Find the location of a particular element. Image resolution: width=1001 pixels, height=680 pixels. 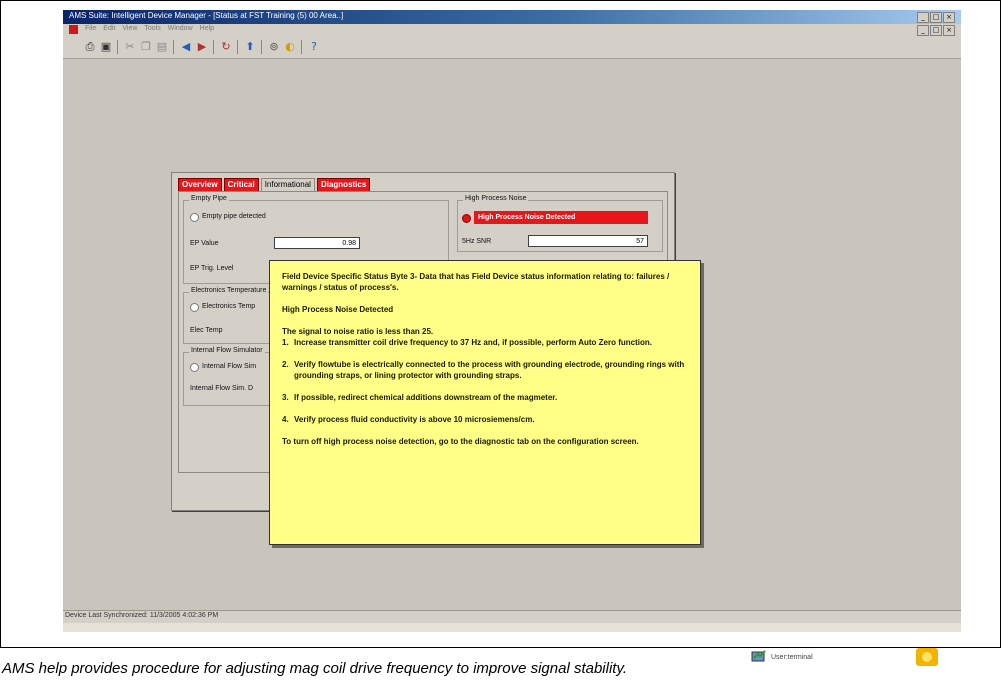

empty-pipe-label: Empty pipe detected is located at coordinates (234, 216).